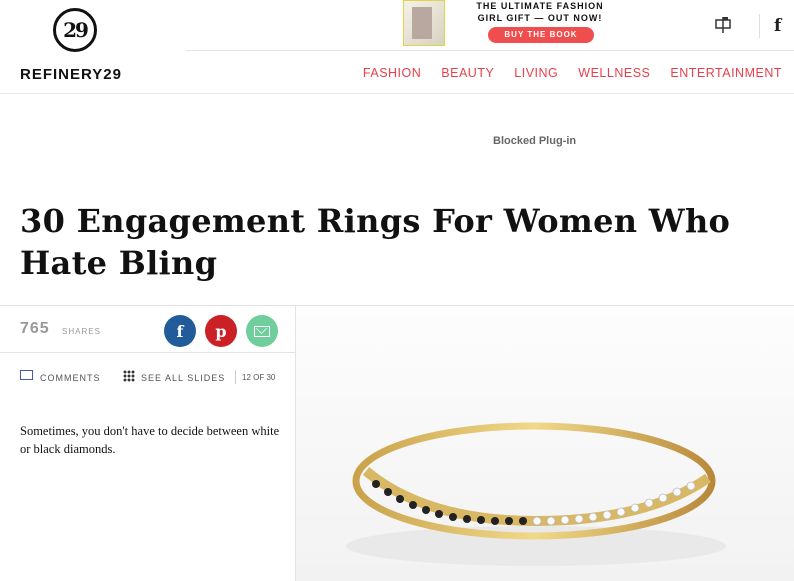  Describe the element at coordinates (424, 23) in the screenshot. I see `book-cover-image` at that location.